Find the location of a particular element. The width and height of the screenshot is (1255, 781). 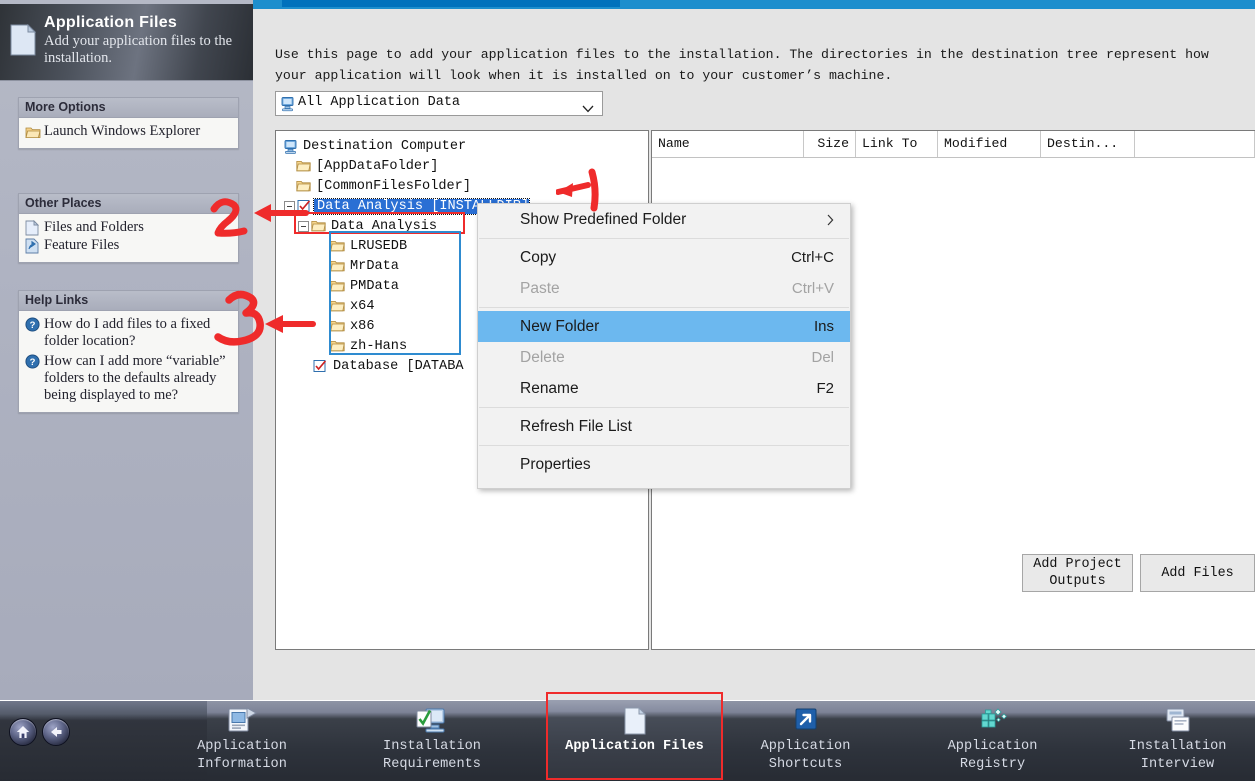

menu-item-label: Delete is located at coordinates (542, 357).